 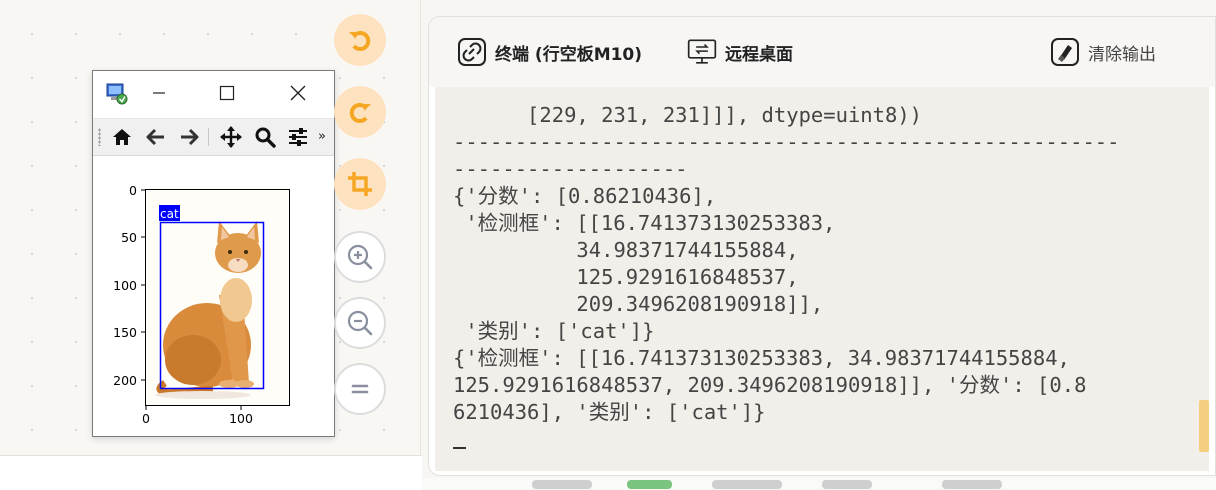 I want to click on sliders-icon, so click(x=298, y=137).